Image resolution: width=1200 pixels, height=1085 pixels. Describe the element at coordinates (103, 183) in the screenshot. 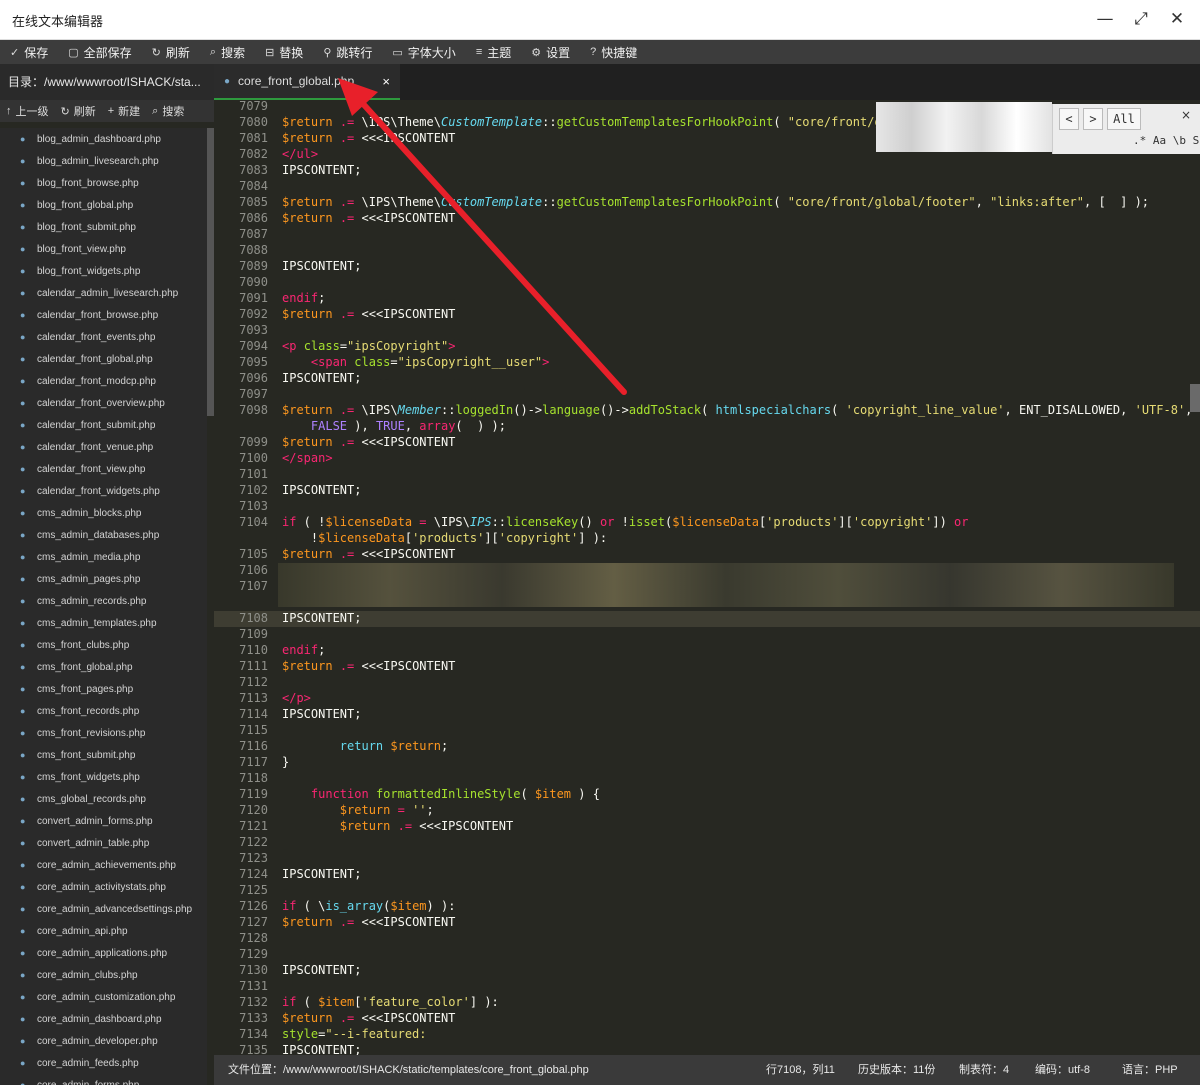

I see `file-item: ● blog_front_browse.php` at that location.